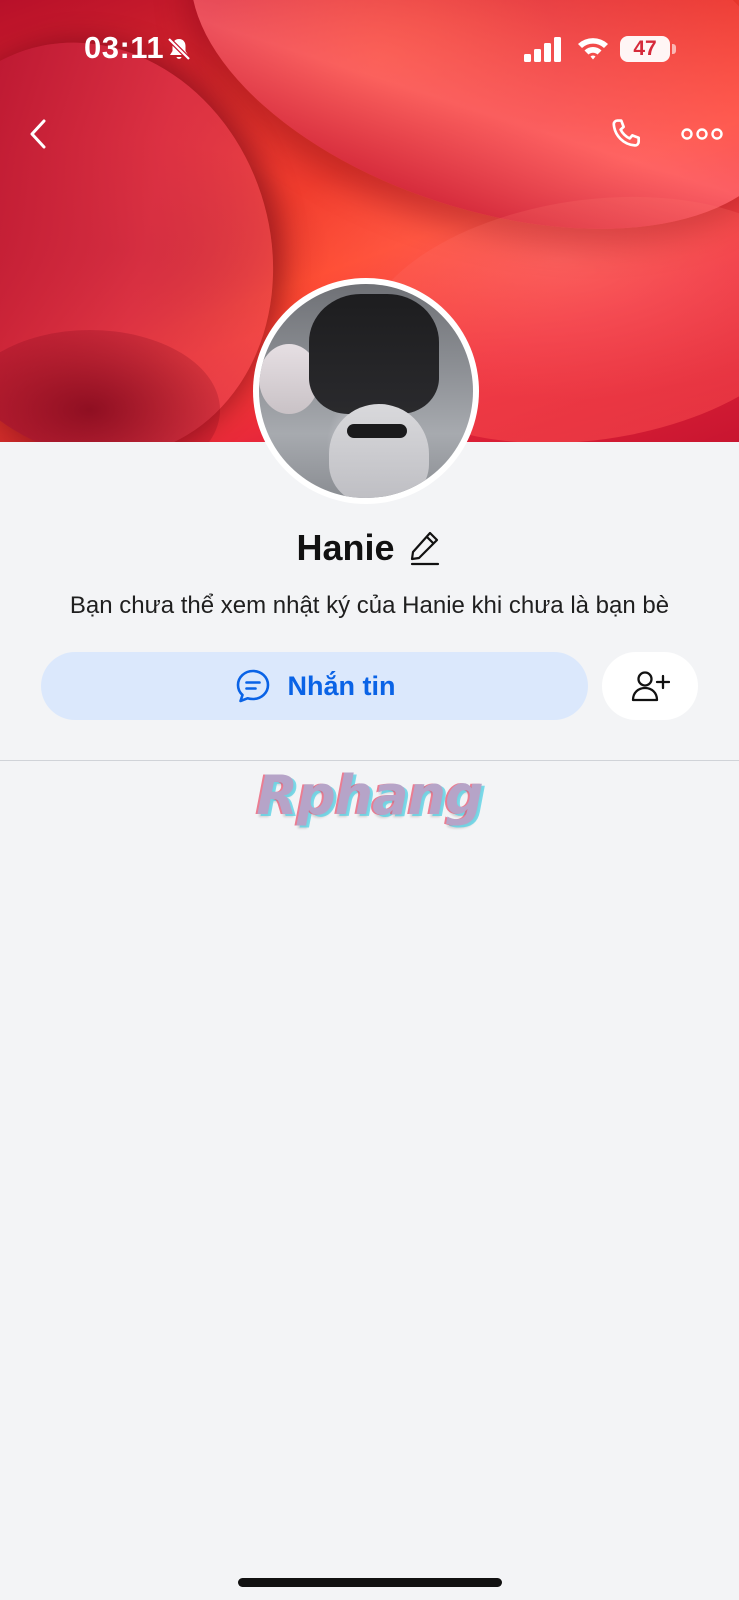 The height and width of the screenshot is (1600, 739). What do you see at coordinates (252, 686) in the screenshot?
I see `chat-bubble-icon` at bounding box center [252, 686].